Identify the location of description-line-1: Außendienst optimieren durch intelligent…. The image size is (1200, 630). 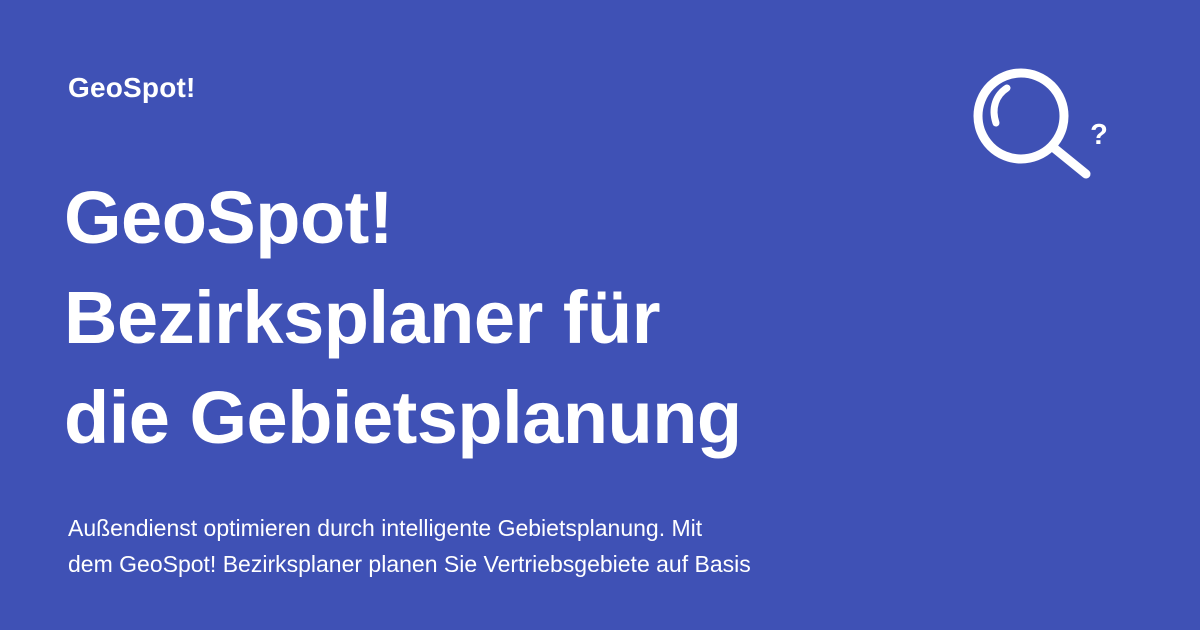
(385, 528).